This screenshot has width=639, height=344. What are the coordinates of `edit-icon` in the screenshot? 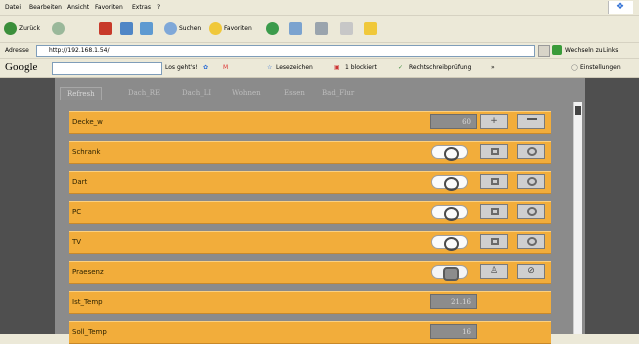 It's located at (346, 28).